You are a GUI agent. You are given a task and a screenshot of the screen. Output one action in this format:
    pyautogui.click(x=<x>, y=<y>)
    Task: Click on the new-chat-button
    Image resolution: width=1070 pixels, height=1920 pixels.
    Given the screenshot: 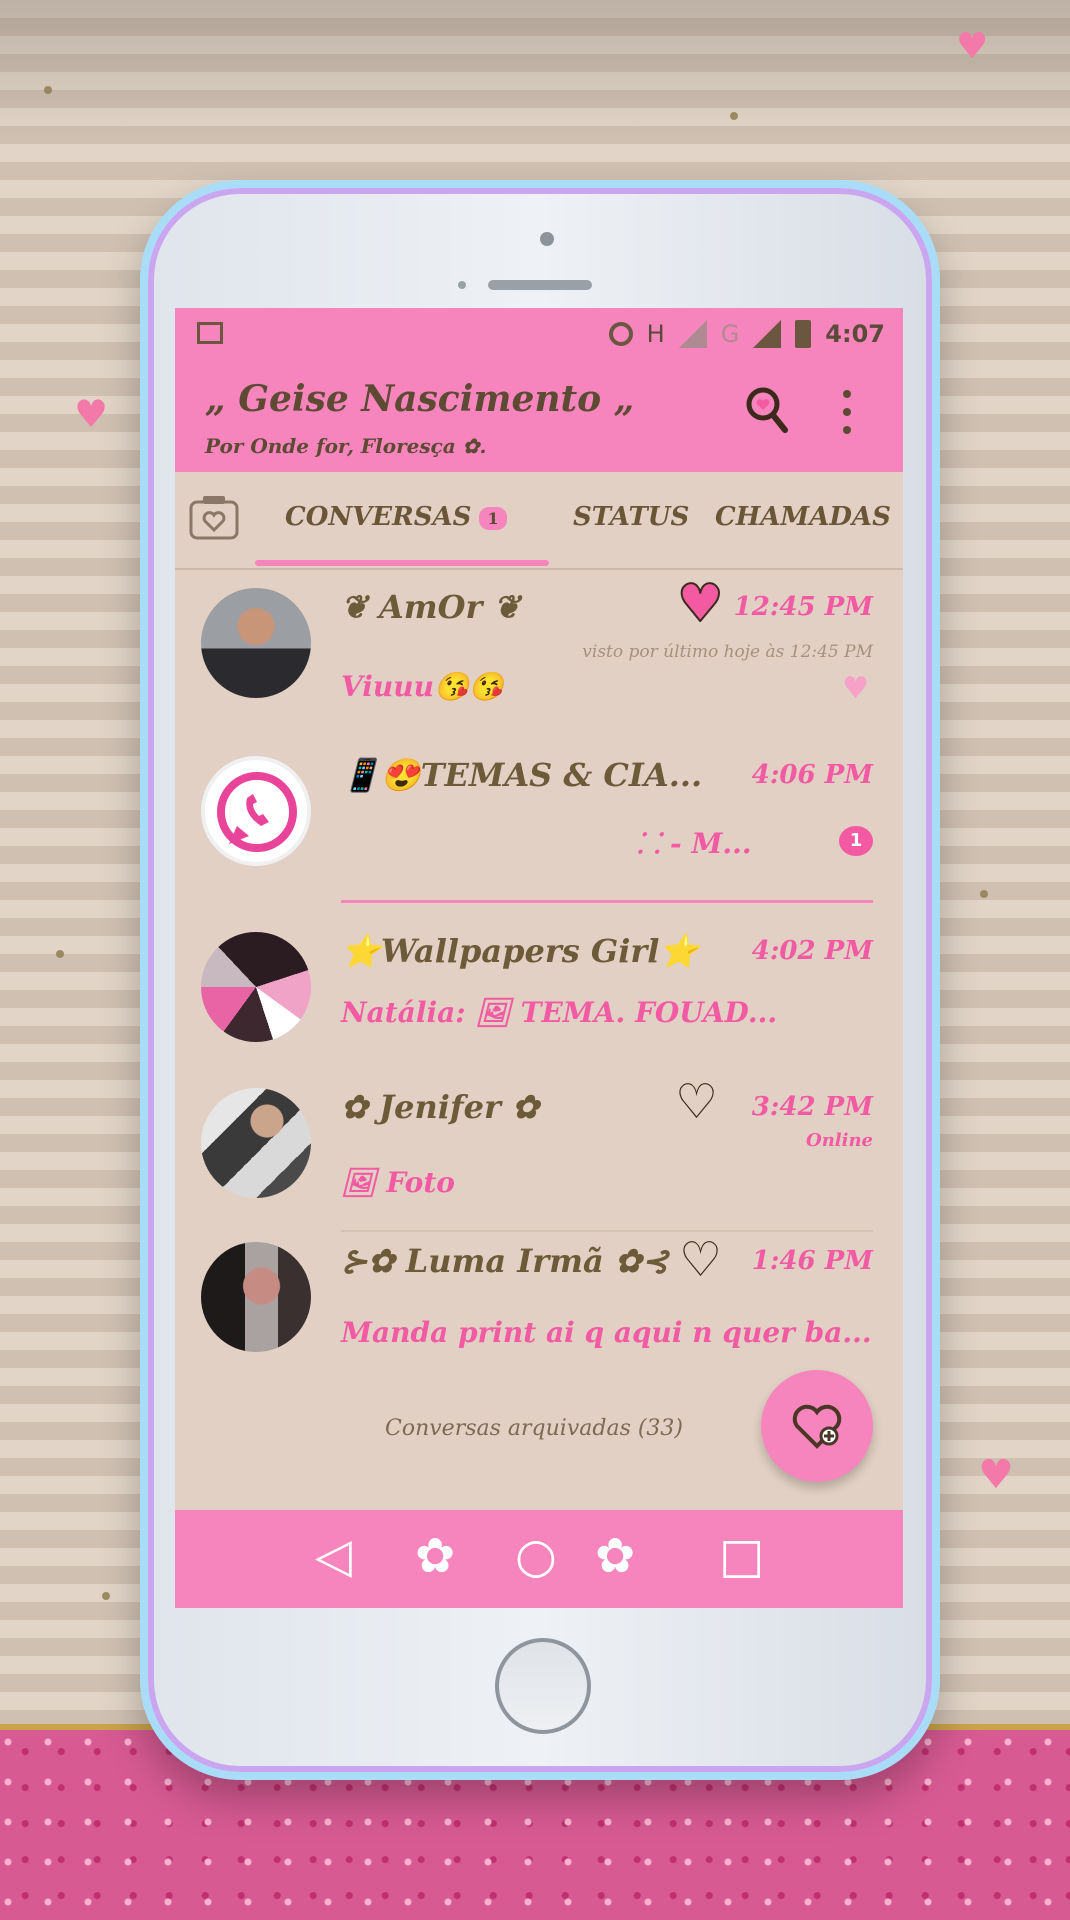 What is the action you would take?
    pyautogui.click(x=817, y=1426)
    